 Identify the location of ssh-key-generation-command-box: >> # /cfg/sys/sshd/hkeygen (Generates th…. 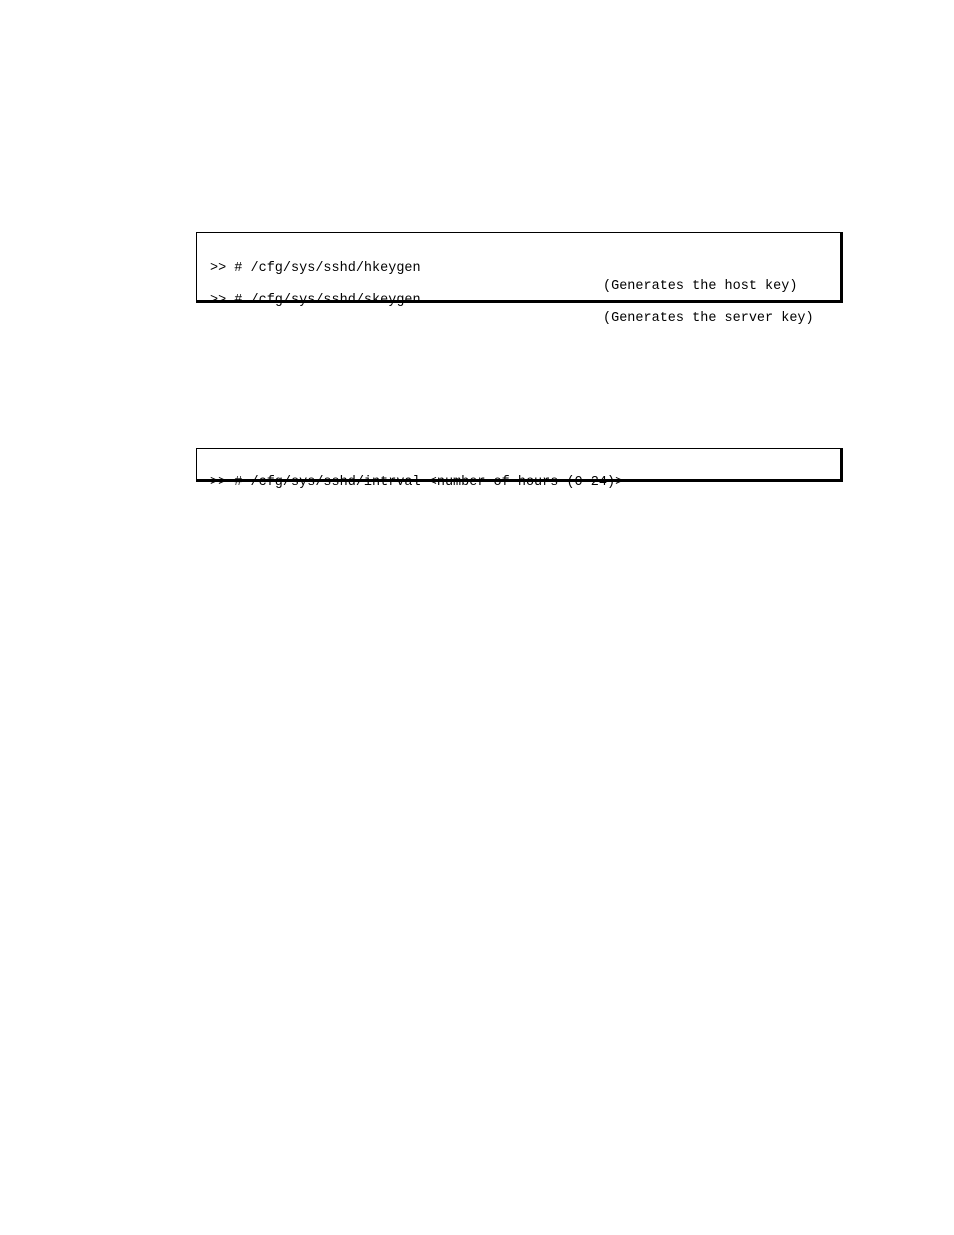
(519, 279).